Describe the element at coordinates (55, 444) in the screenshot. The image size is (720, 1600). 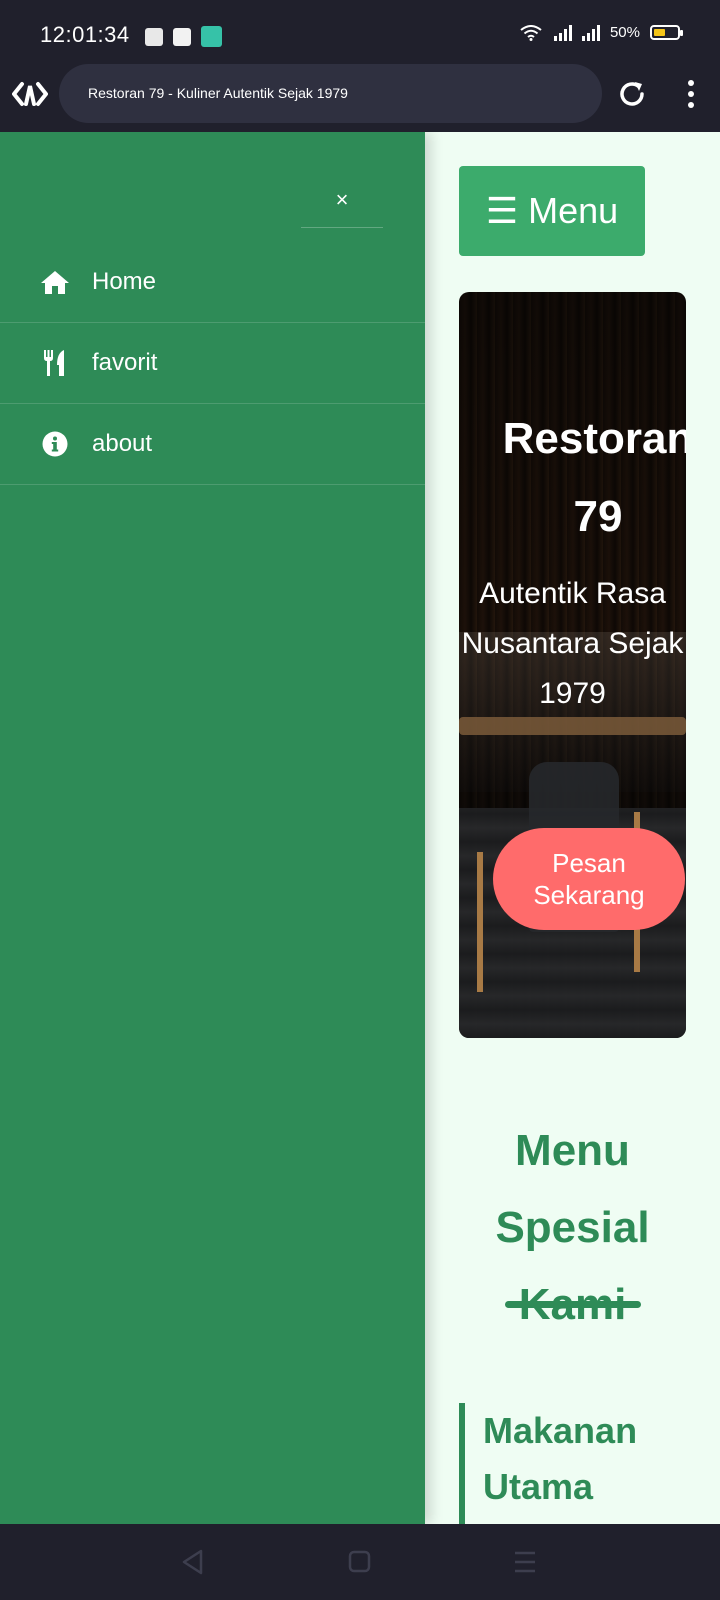
I see `info-icon` at that location.